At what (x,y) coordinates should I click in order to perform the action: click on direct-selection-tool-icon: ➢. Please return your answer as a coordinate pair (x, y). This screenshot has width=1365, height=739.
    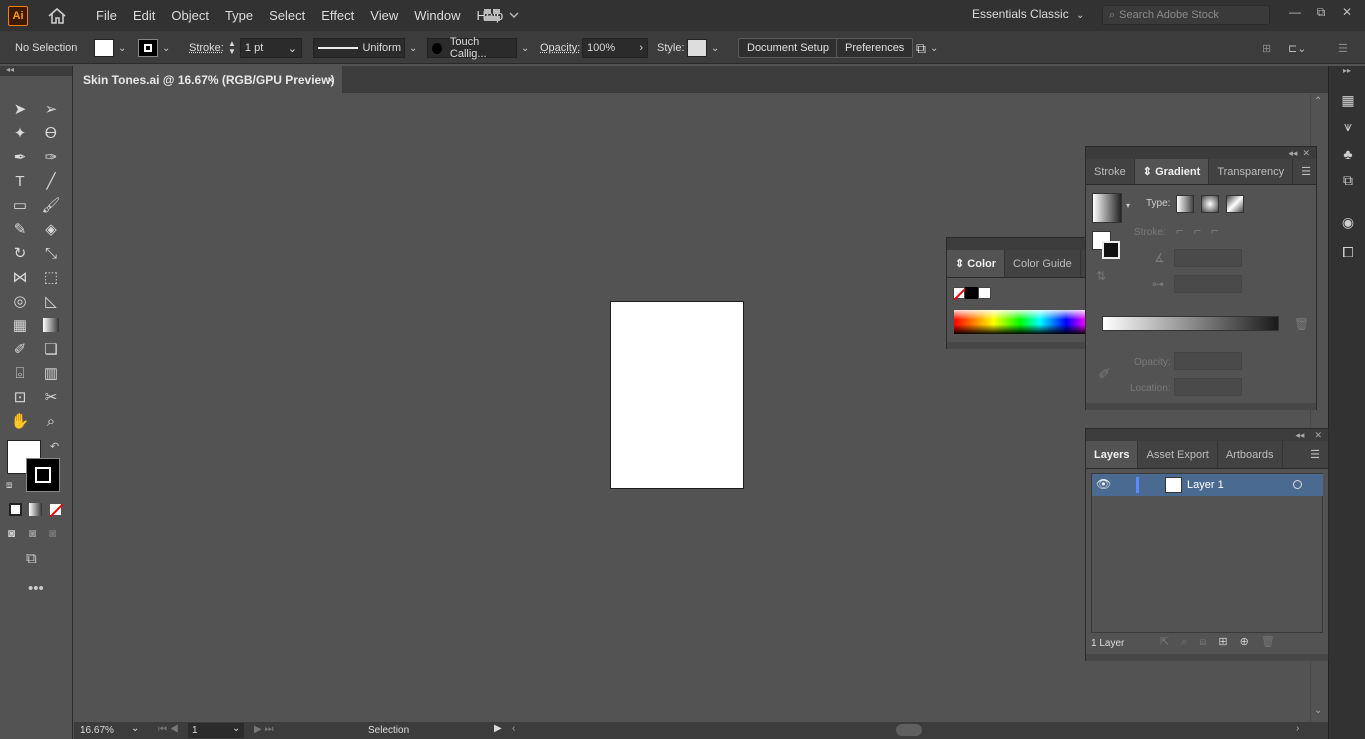
    Looking at the image, I should click on (51, 109).